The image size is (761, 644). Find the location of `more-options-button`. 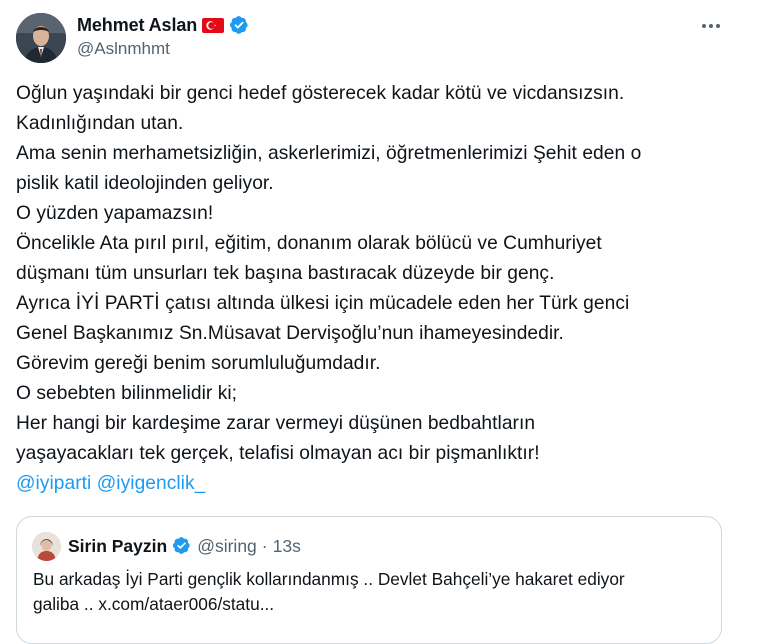

more-options-button is located at coordinates (711, 26).